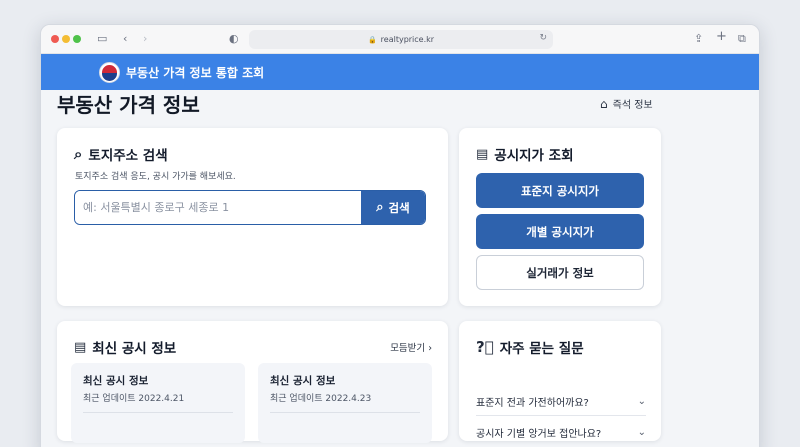 Image resolution: width=800 pixels, height=447 pixels. What do you see at coordinates (134, 399) in the screenshot?
I see `news-item-date: 최근 업데이트 2022.4.21` at bounding box center [134, 399].